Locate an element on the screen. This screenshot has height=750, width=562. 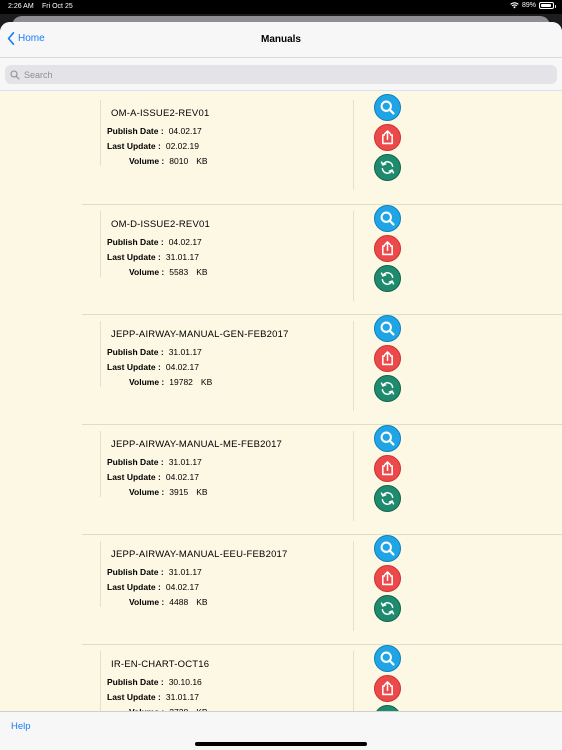
search-bar is located at coordinates (281, 75).